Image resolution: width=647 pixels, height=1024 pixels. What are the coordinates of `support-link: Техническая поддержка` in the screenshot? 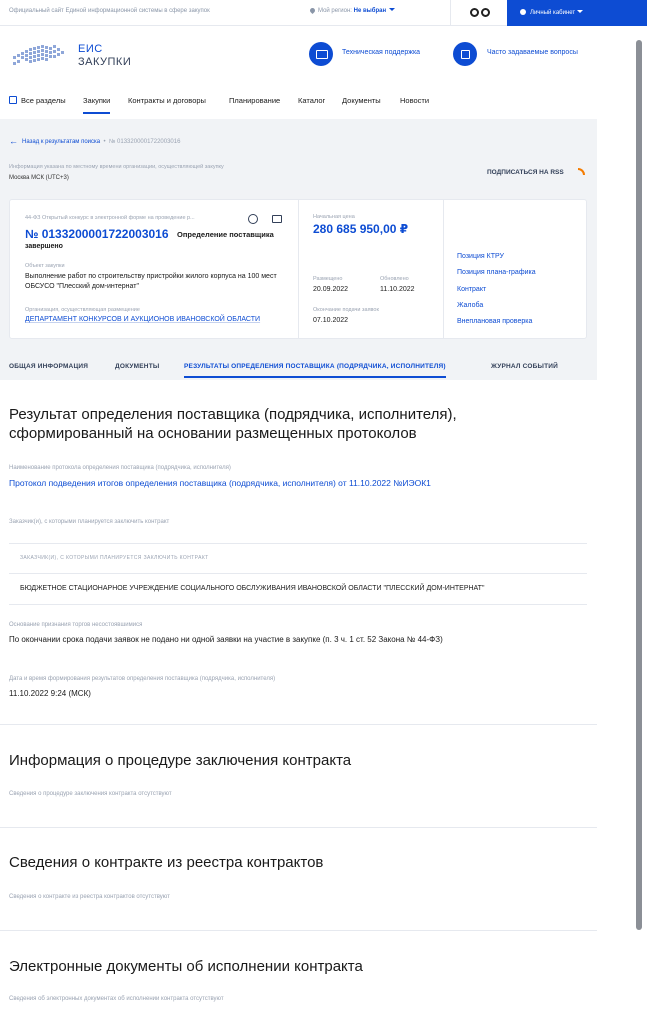 It's located at (381, 52).